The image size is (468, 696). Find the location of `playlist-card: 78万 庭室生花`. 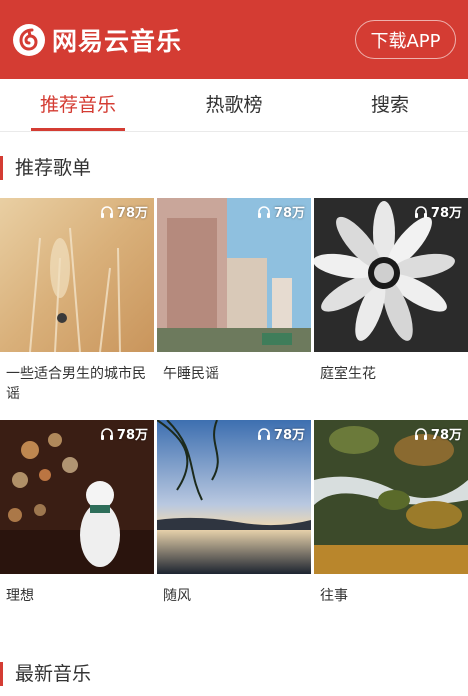

playlist-card: 78万 庭室生花 is located at coordinates (391, 291).